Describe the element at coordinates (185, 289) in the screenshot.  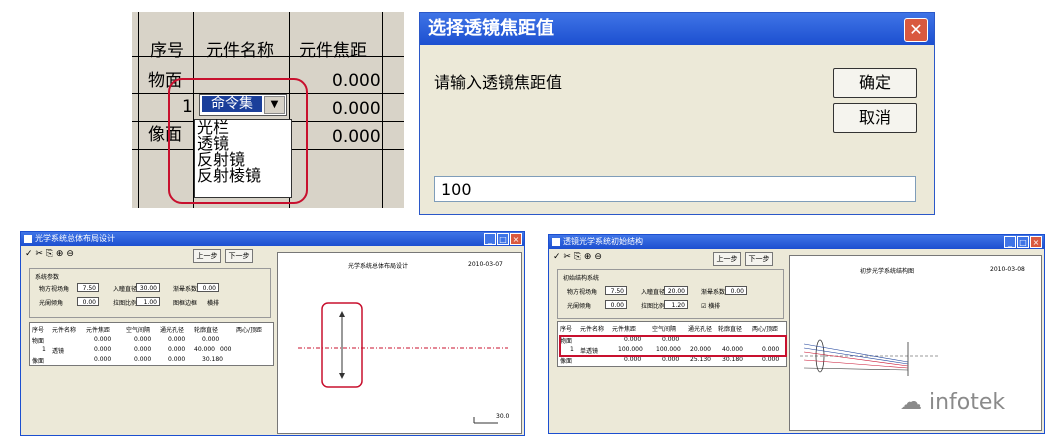
I see `field-label: 渐晕系数` at that location.